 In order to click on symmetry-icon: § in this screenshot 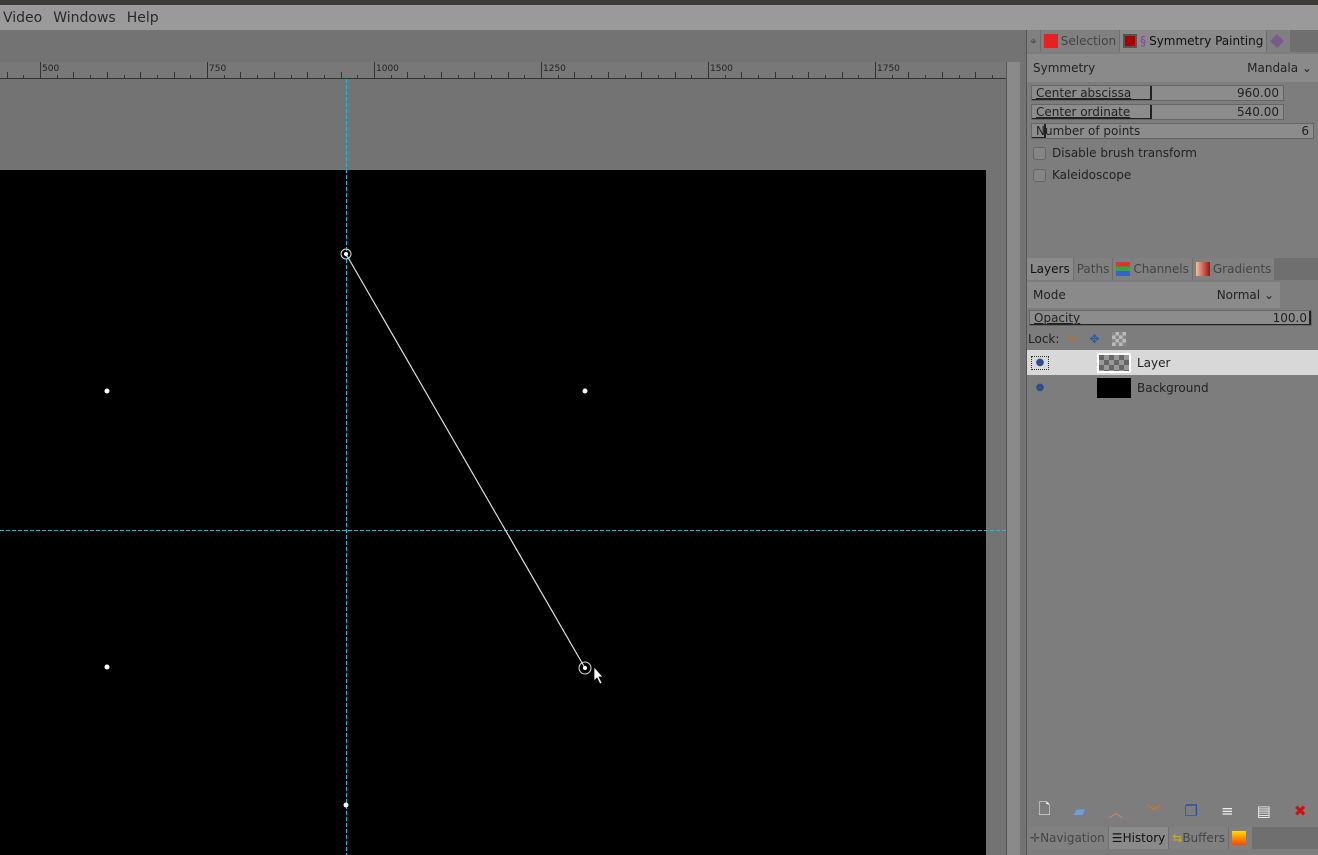, I will do `click(1143, 41)`.